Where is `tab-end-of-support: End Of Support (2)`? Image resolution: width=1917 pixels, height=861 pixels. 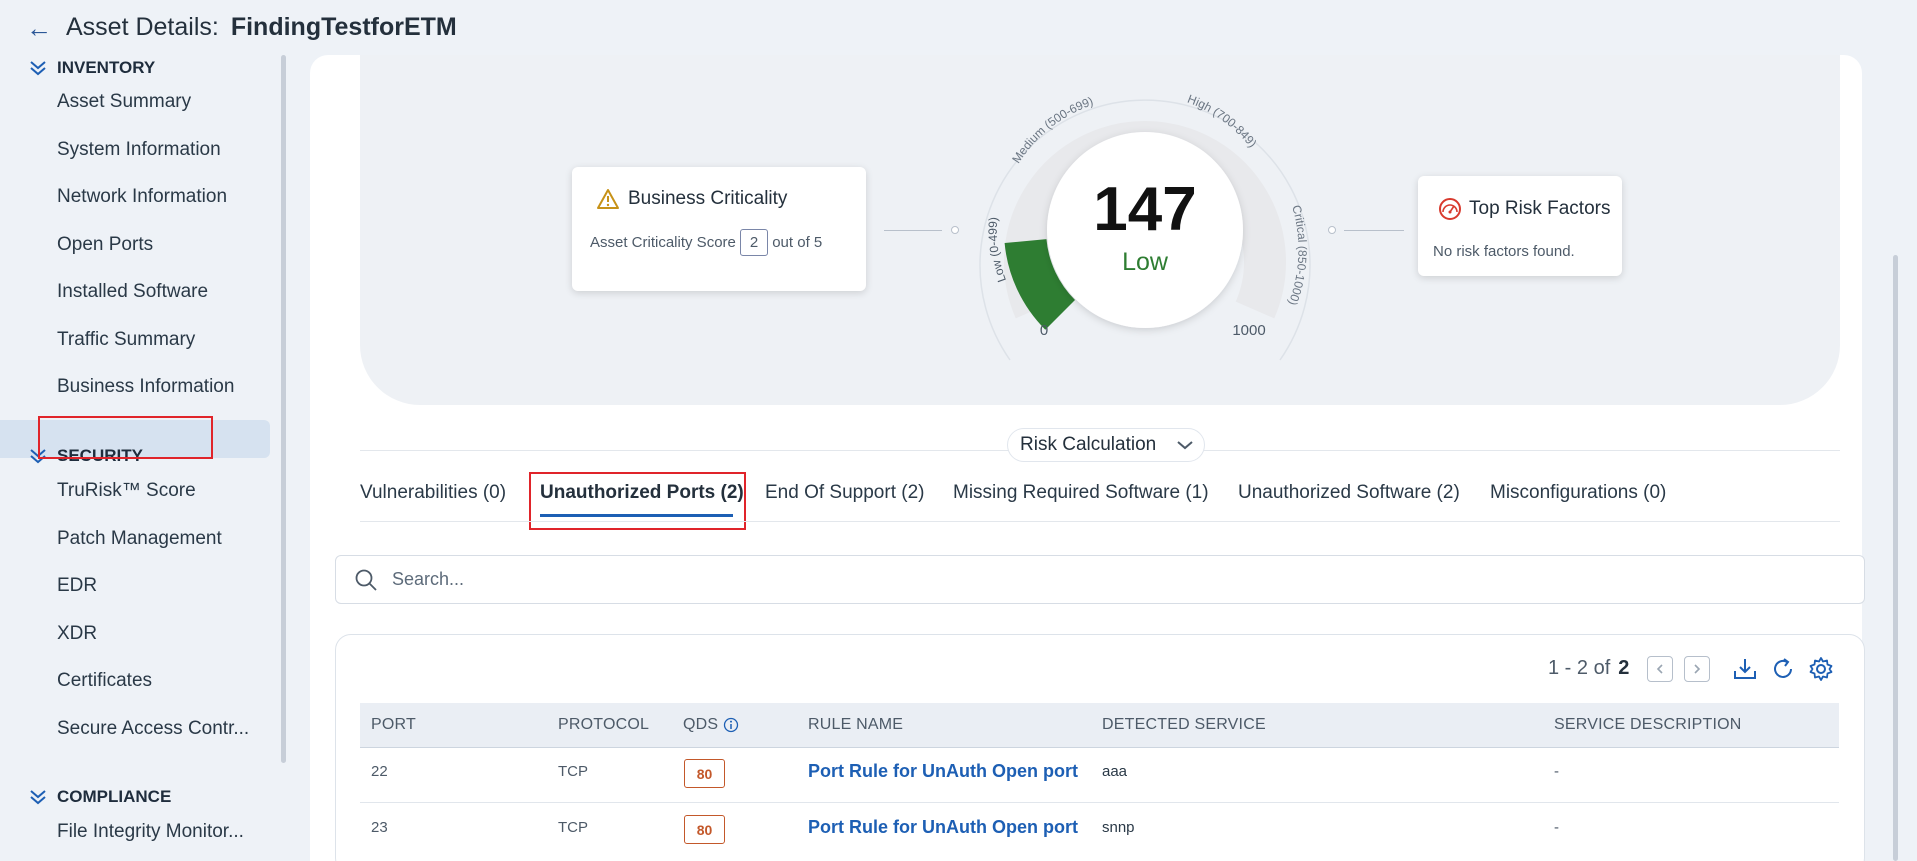 tab-end-of-support: End Of Support (2) is located at coordinates (844, 493).